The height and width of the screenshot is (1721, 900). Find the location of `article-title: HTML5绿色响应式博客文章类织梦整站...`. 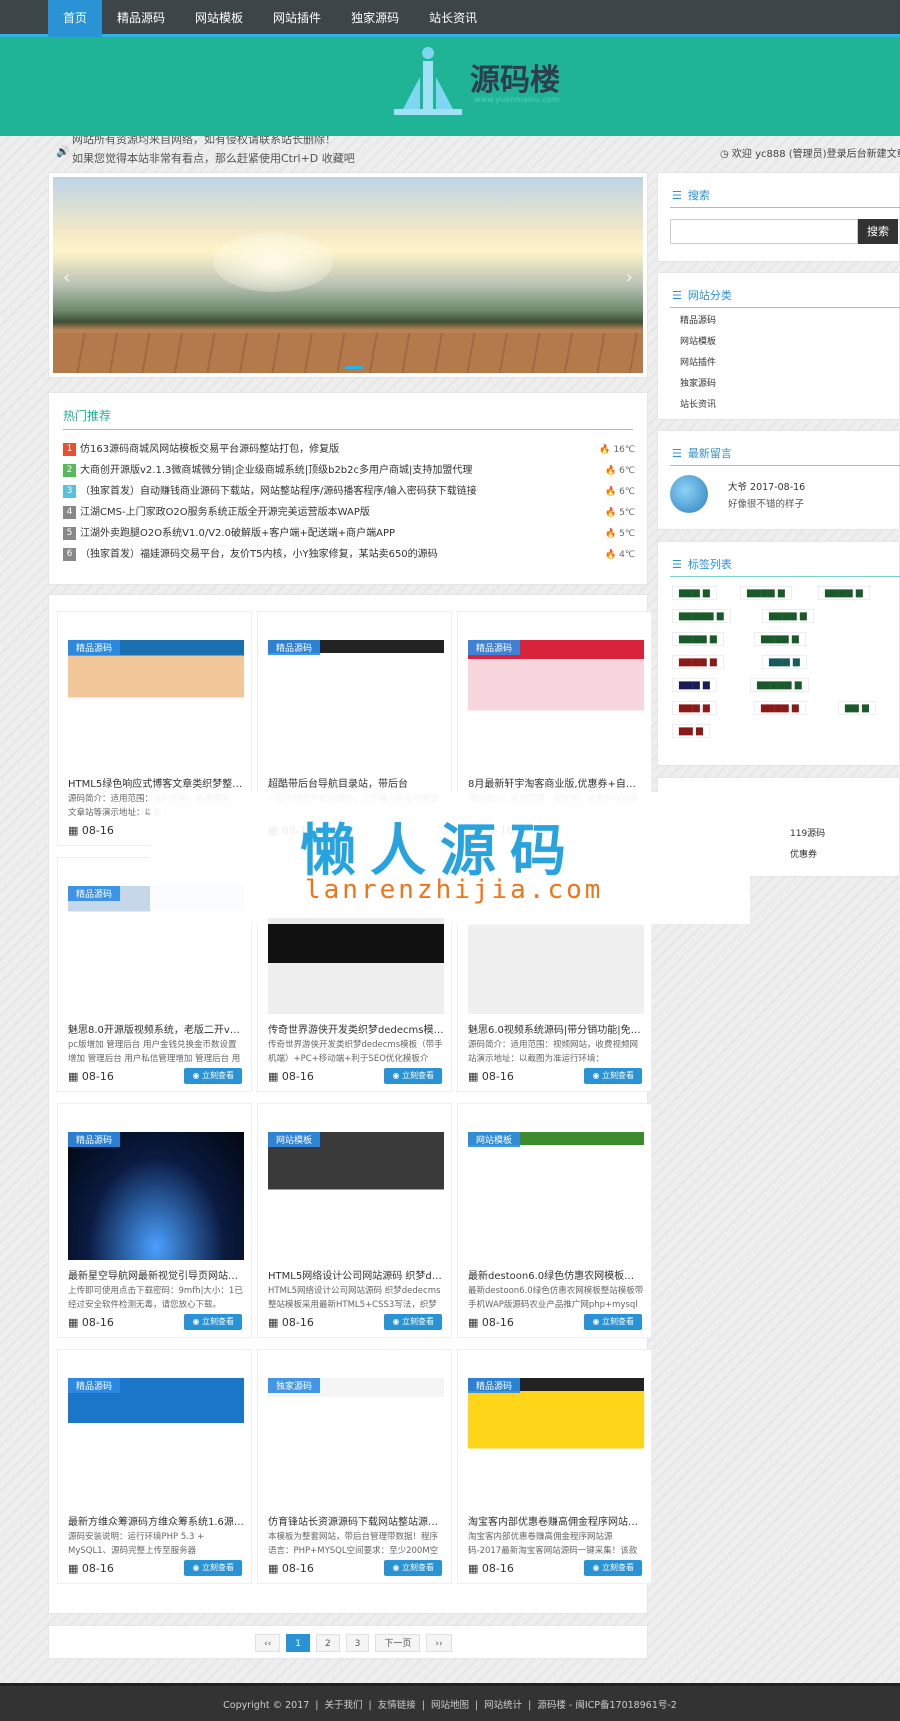

article-title: HTML5绿色响应式博客文章类织梦整站... is located at coordinates (156, 782).